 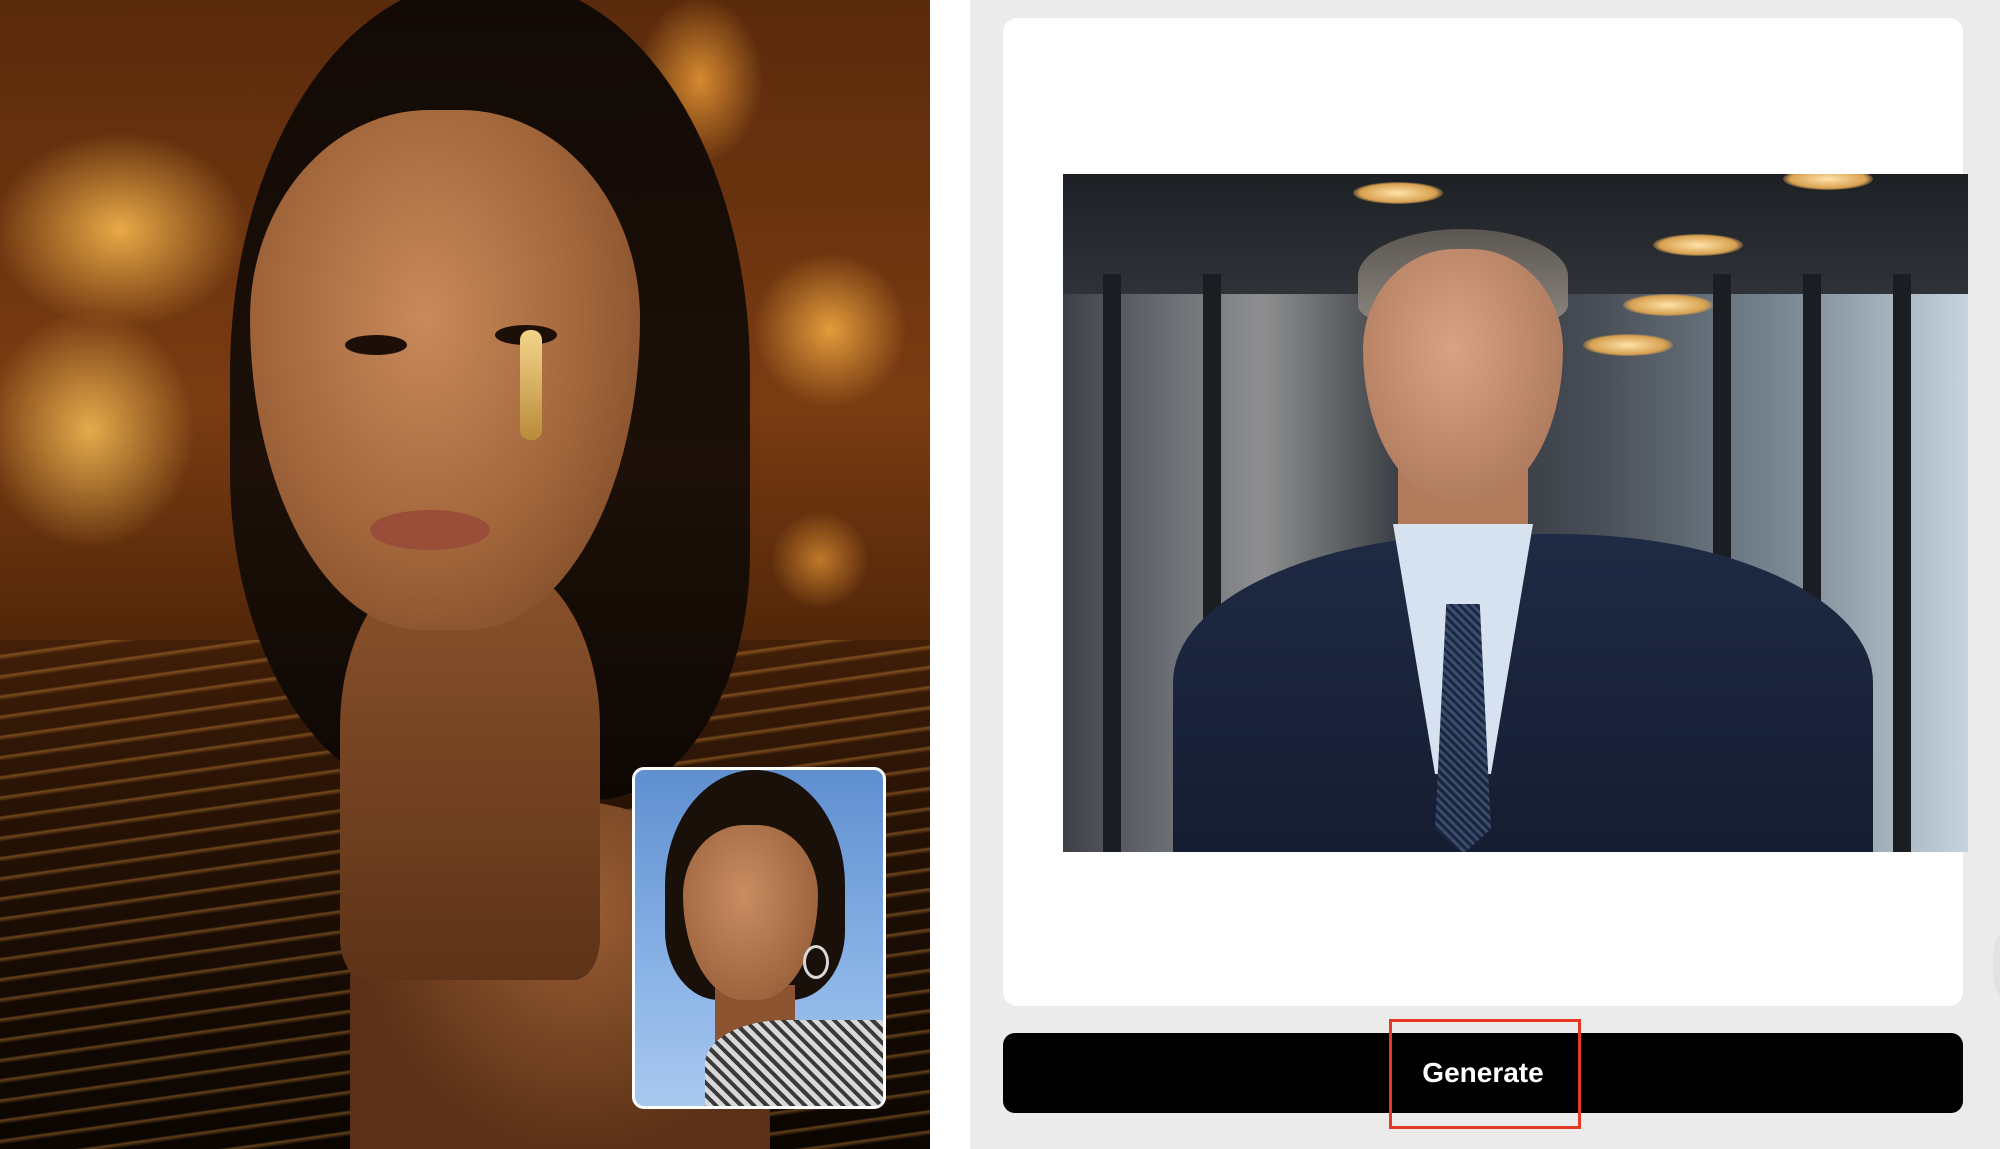 I want to click on reference-face-thumbnail, so click(x=759, y=938).